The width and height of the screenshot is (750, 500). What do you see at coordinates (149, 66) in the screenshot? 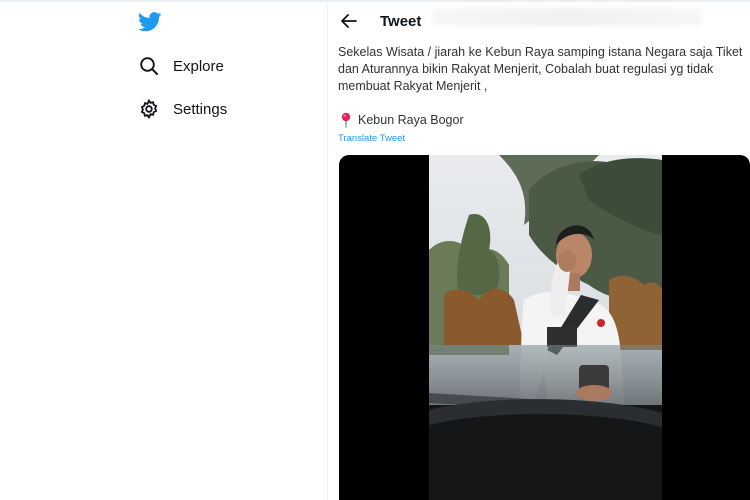
I see `hash-search-icon` at bounding box center [149, 66].